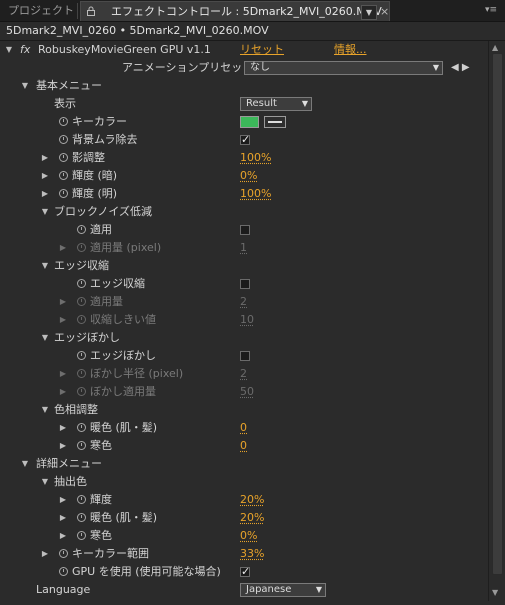  Describe the element at coordinates (260, 67) in the screenshot. I see `animation-preset-value: なし` at that location.